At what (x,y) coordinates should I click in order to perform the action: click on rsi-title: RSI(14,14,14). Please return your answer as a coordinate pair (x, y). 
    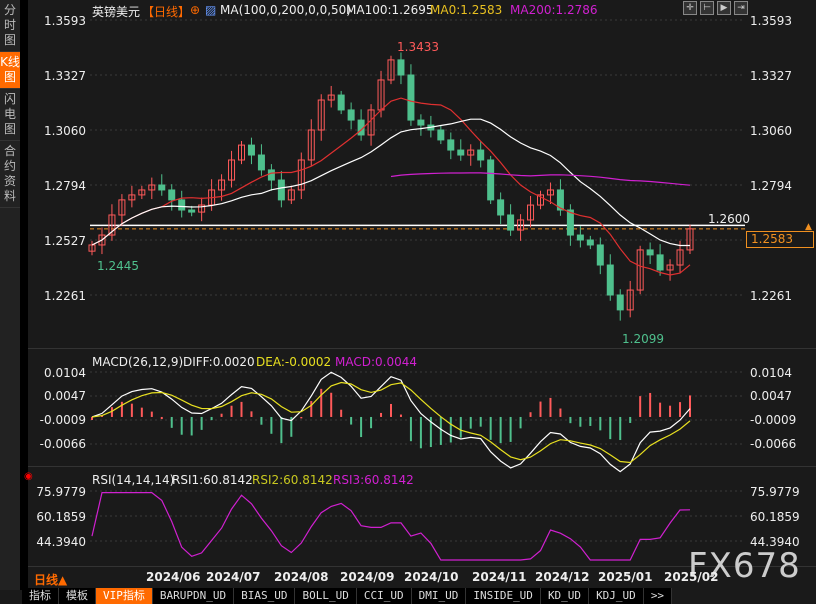
    Looking at the image, I should click on (133, 480).